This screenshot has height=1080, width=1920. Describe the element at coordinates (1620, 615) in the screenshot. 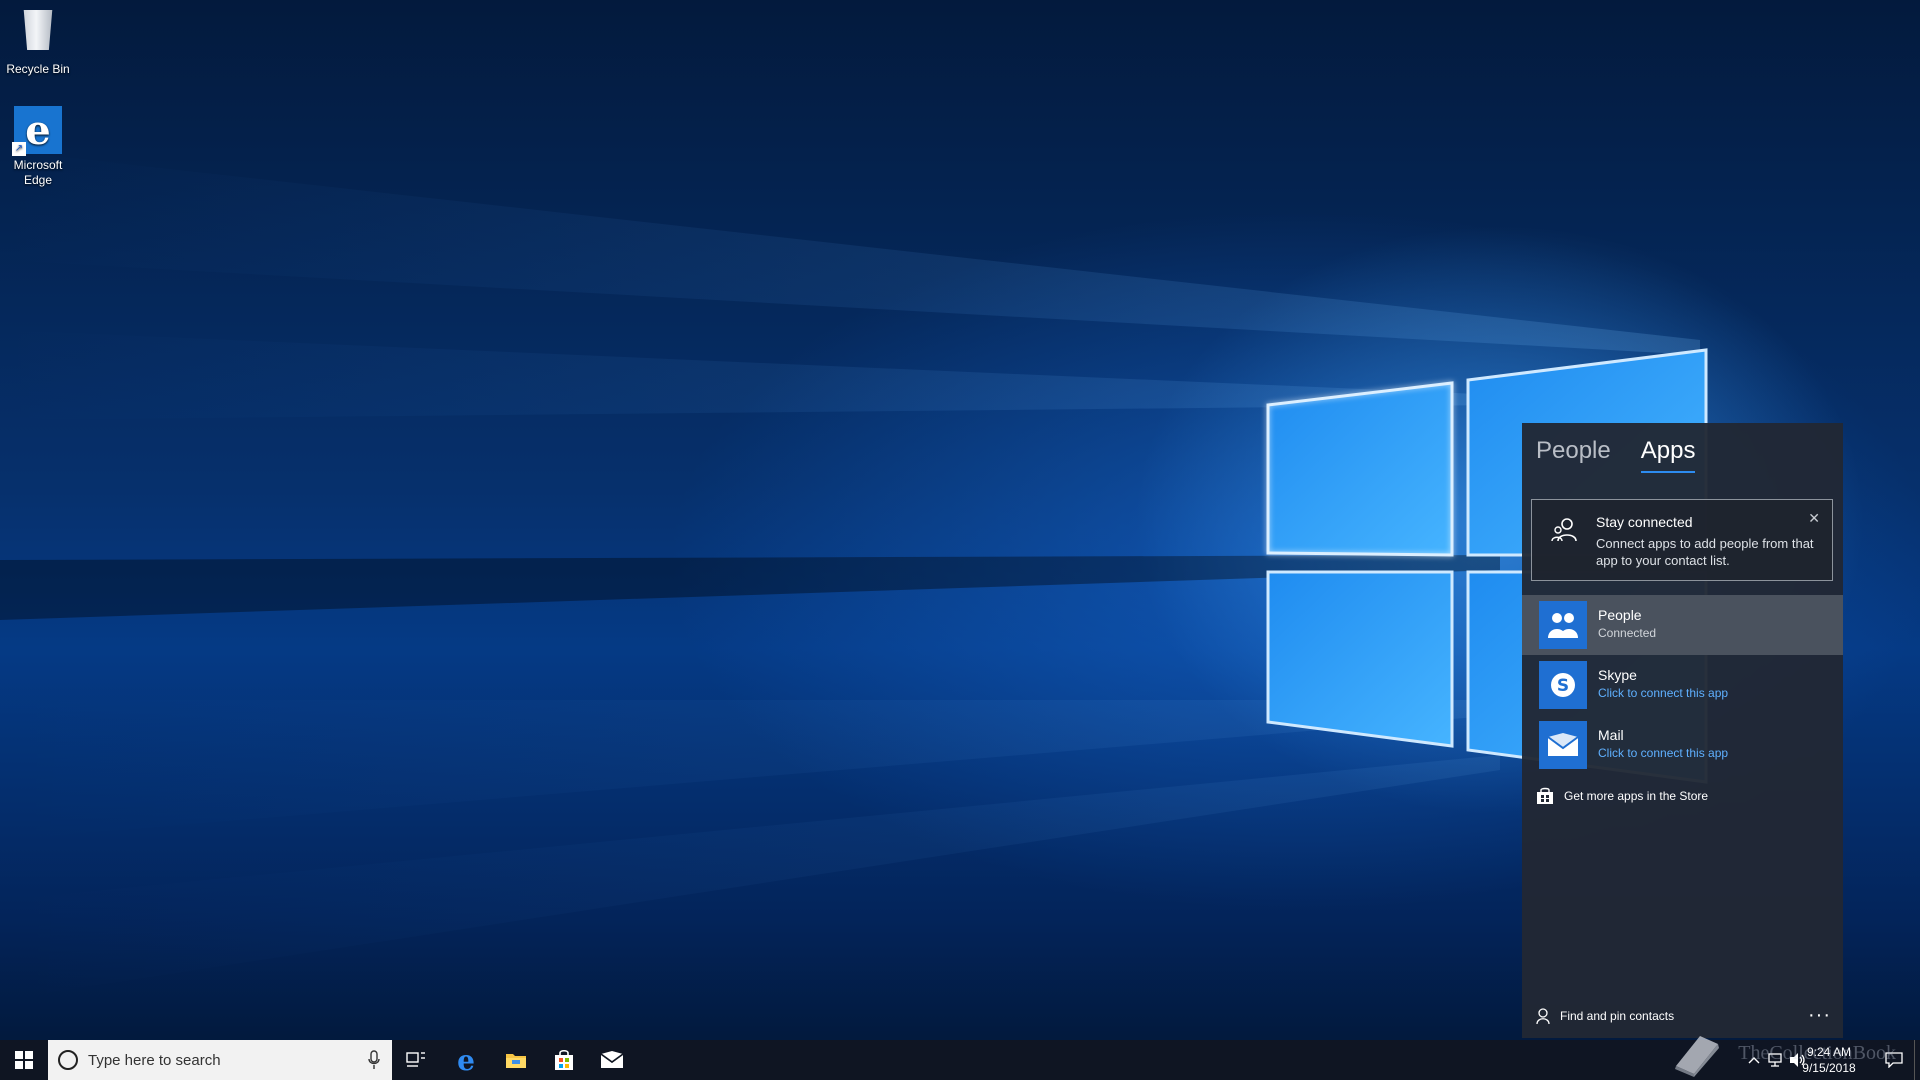

I see `app-name: People` at that location.